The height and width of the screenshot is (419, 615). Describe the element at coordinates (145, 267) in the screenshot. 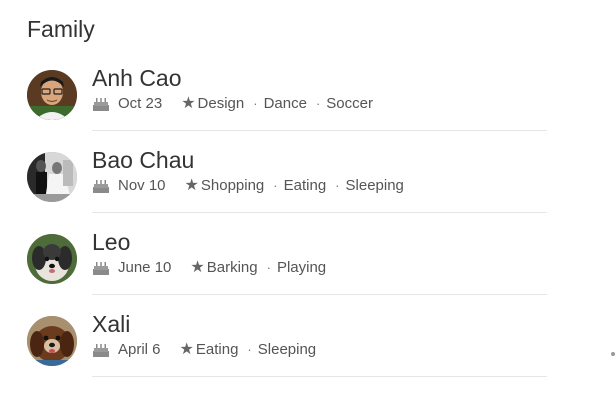

I see `birthday-date: June 10` at that location.